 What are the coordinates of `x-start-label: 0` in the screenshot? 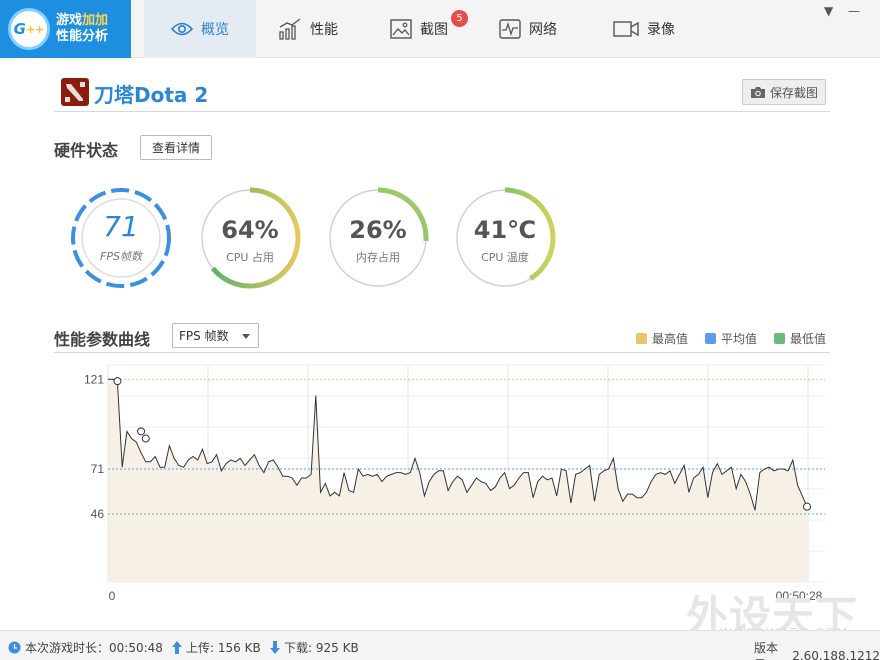 It's located at (112, 596).